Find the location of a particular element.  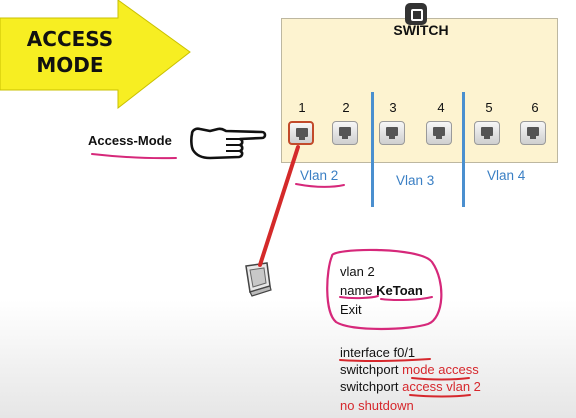

config-access-value: access vlan 2 is located at coordinates (441, 386).